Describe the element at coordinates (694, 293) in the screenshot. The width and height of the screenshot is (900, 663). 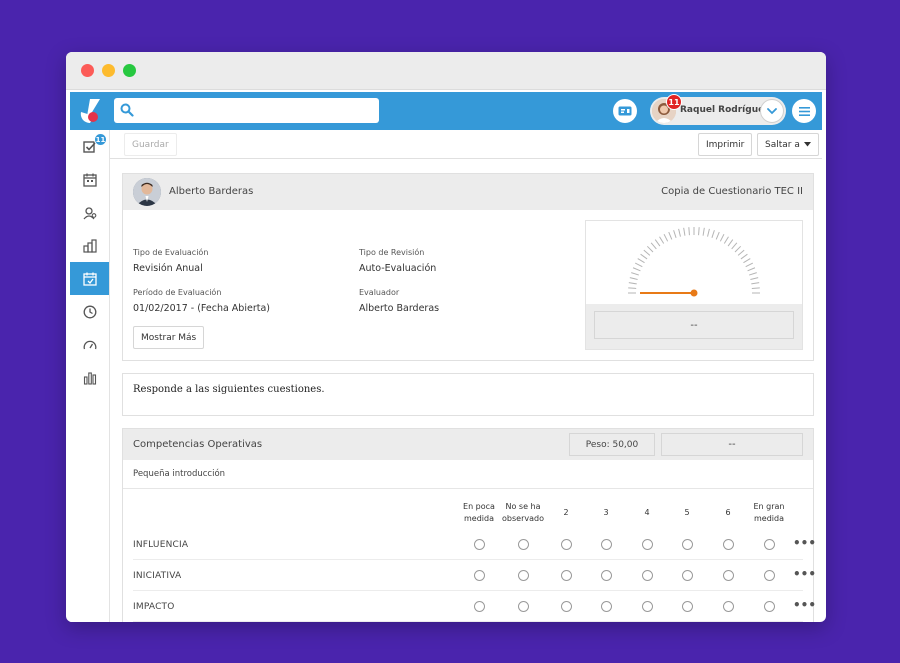
I see `gauge-hub` at that location.